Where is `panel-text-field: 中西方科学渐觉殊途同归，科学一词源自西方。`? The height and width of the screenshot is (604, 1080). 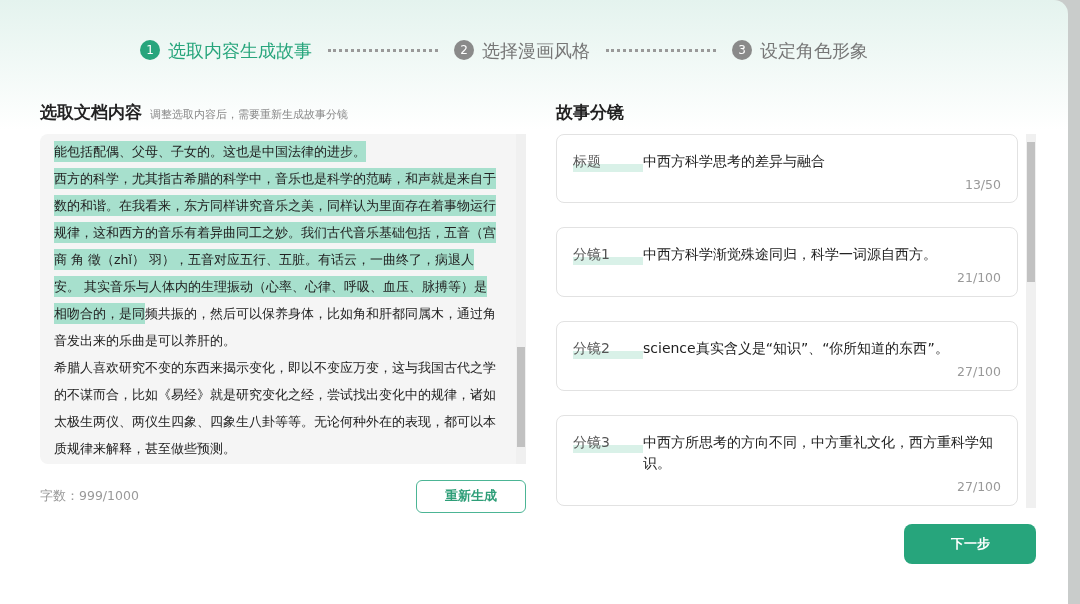 panel-text-field: 中西方科学渐觉殊途同归，科学一词源自西方。 is located at coordinates (822, 255).